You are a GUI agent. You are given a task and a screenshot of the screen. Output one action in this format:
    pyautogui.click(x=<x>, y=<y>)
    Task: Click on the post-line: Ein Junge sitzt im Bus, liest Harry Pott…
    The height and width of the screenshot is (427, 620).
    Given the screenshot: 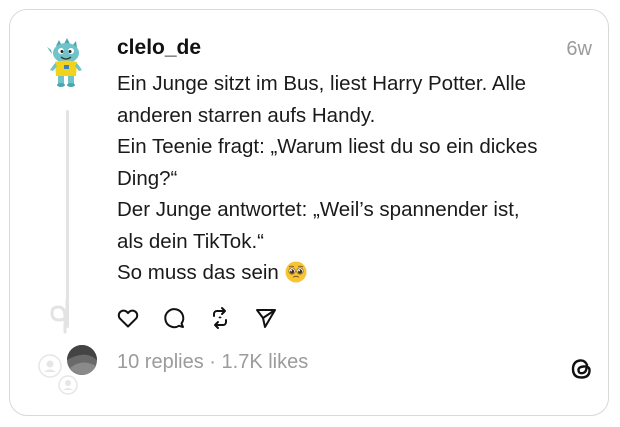 What is the action you would take?
    pyautogui.click(x=322, y=83)
    